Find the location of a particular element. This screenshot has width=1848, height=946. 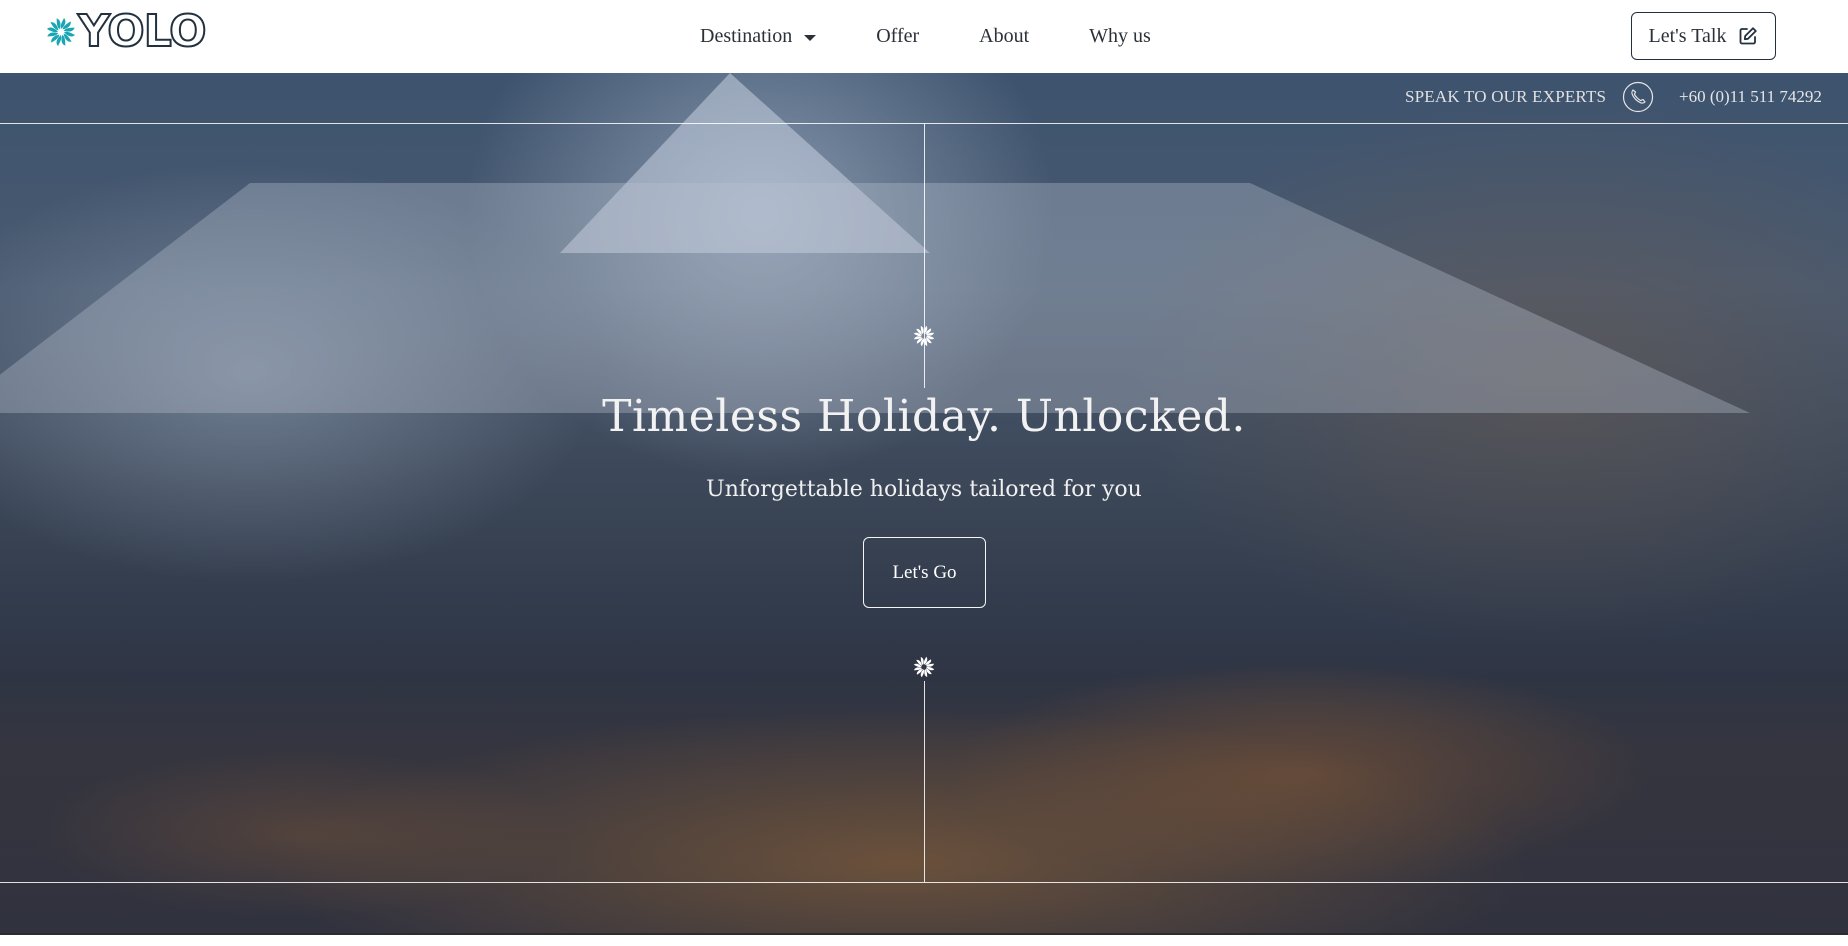

nav-item-destination: Destination is located at coordinates (758, 36).